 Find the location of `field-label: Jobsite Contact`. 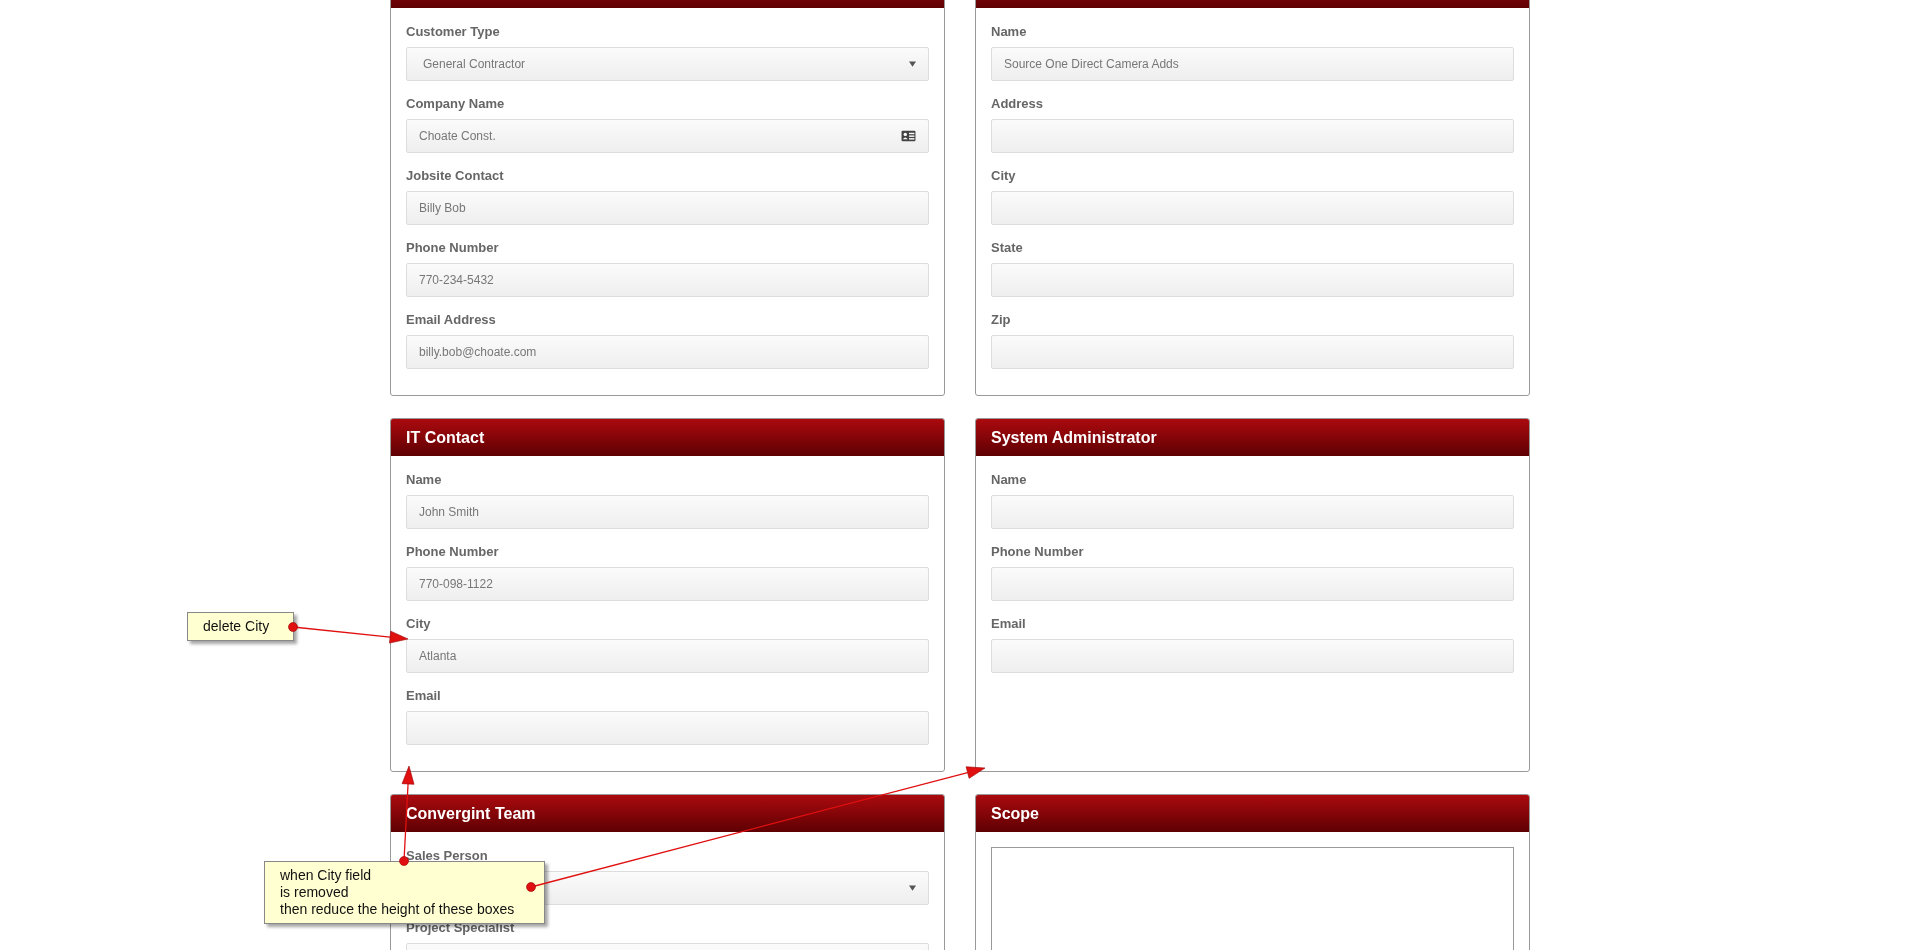

field-label: Jobsite Contact is located at coordinates (455, 176).